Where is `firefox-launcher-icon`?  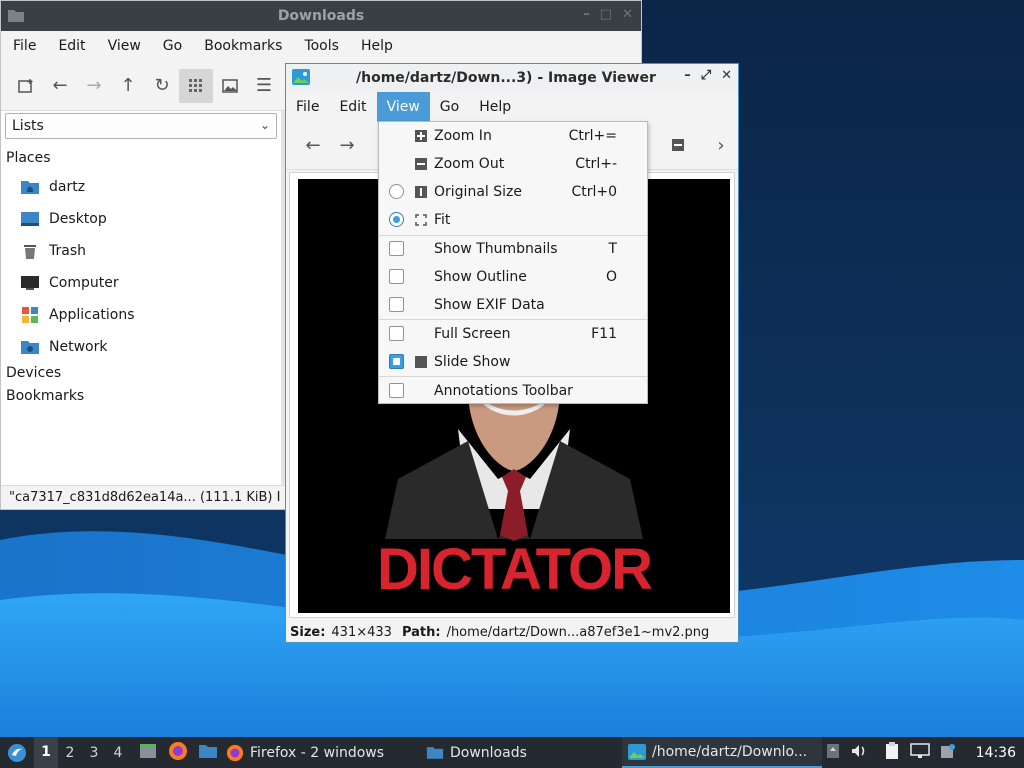
firefox-launcher-icon is located at coordinates (178, 753).